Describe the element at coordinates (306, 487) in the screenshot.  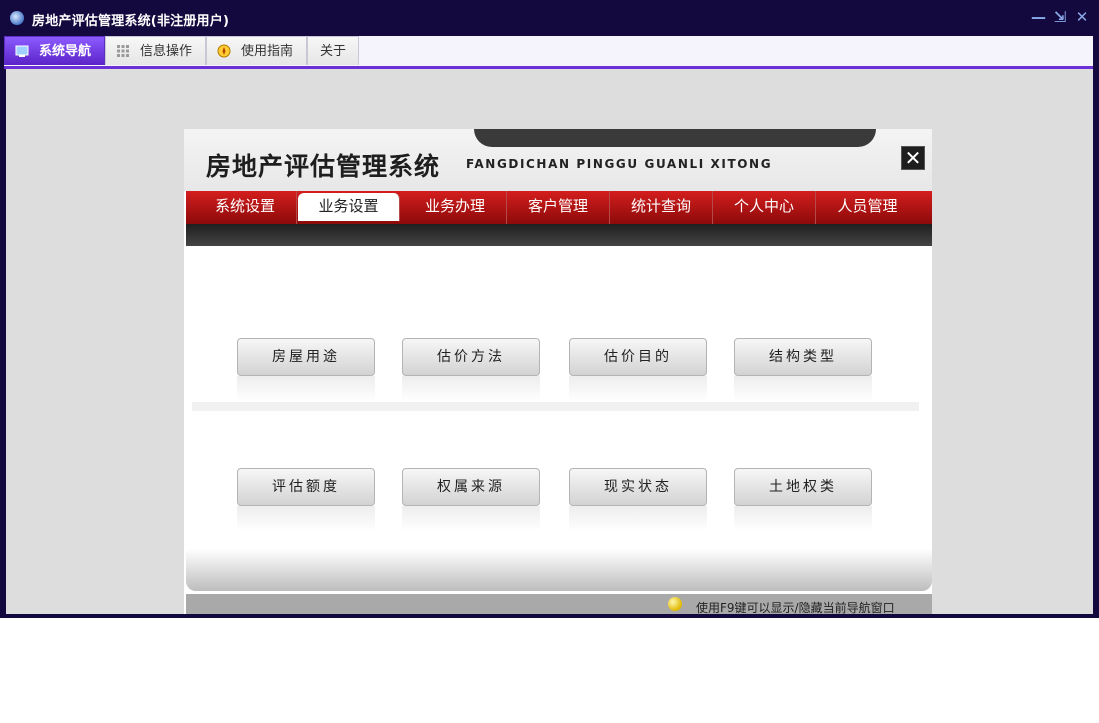
I see `valuation-amount-button: 评估额度` at that location.